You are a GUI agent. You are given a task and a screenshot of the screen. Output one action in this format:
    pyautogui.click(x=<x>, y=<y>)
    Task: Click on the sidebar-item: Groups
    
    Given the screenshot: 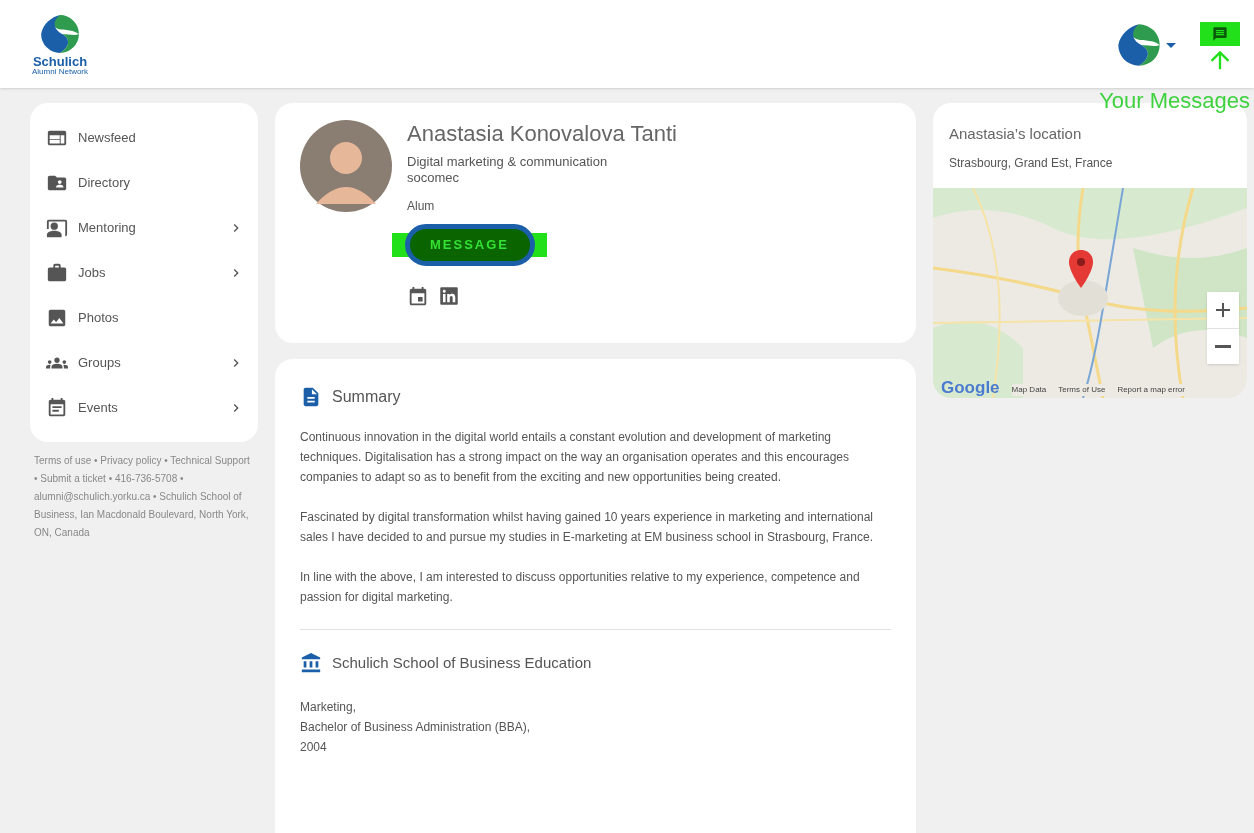 What is the action you would take?
    pyautogui.click(x=144, y=362)
    